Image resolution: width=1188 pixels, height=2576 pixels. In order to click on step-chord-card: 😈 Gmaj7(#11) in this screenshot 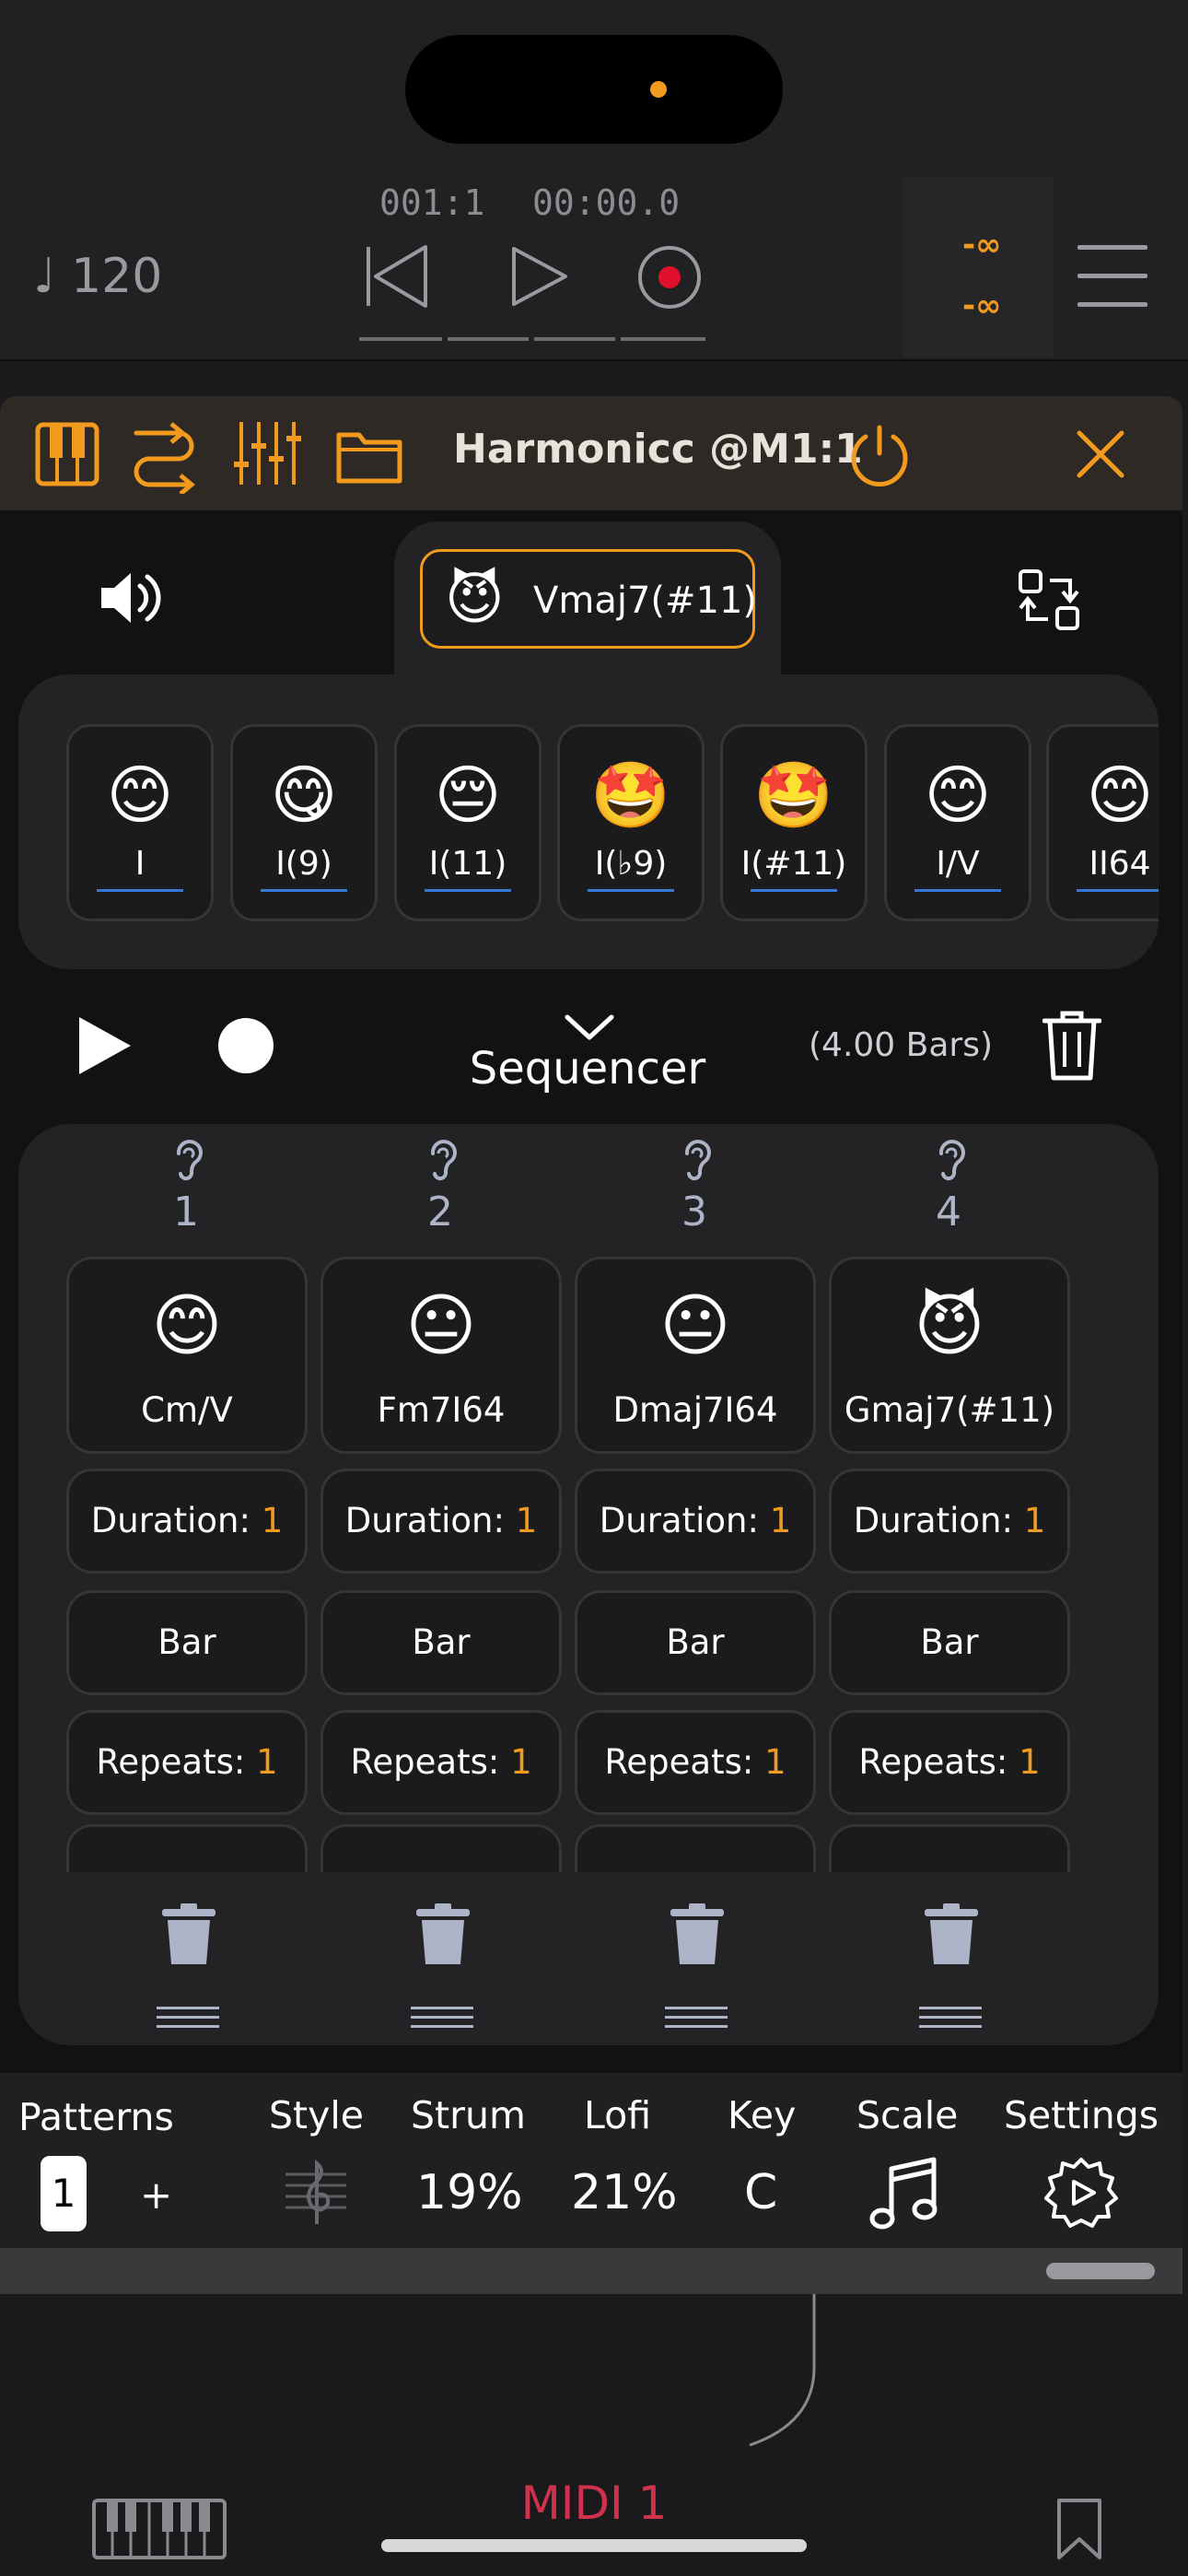, I will do `click(949, 1355)`.